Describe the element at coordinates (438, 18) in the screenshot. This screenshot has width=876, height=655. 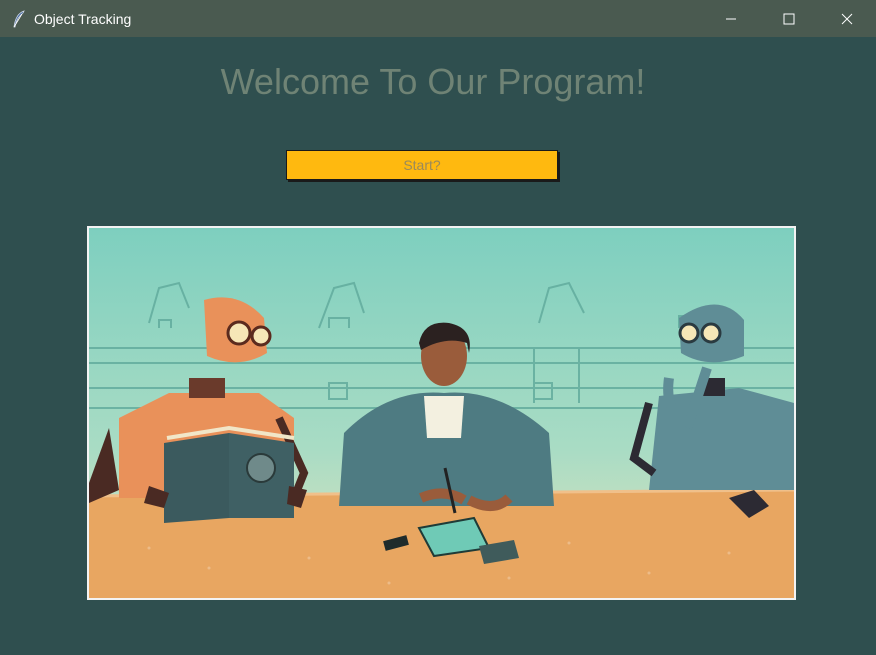
I see `title-bar: Object Tracking` at that location.